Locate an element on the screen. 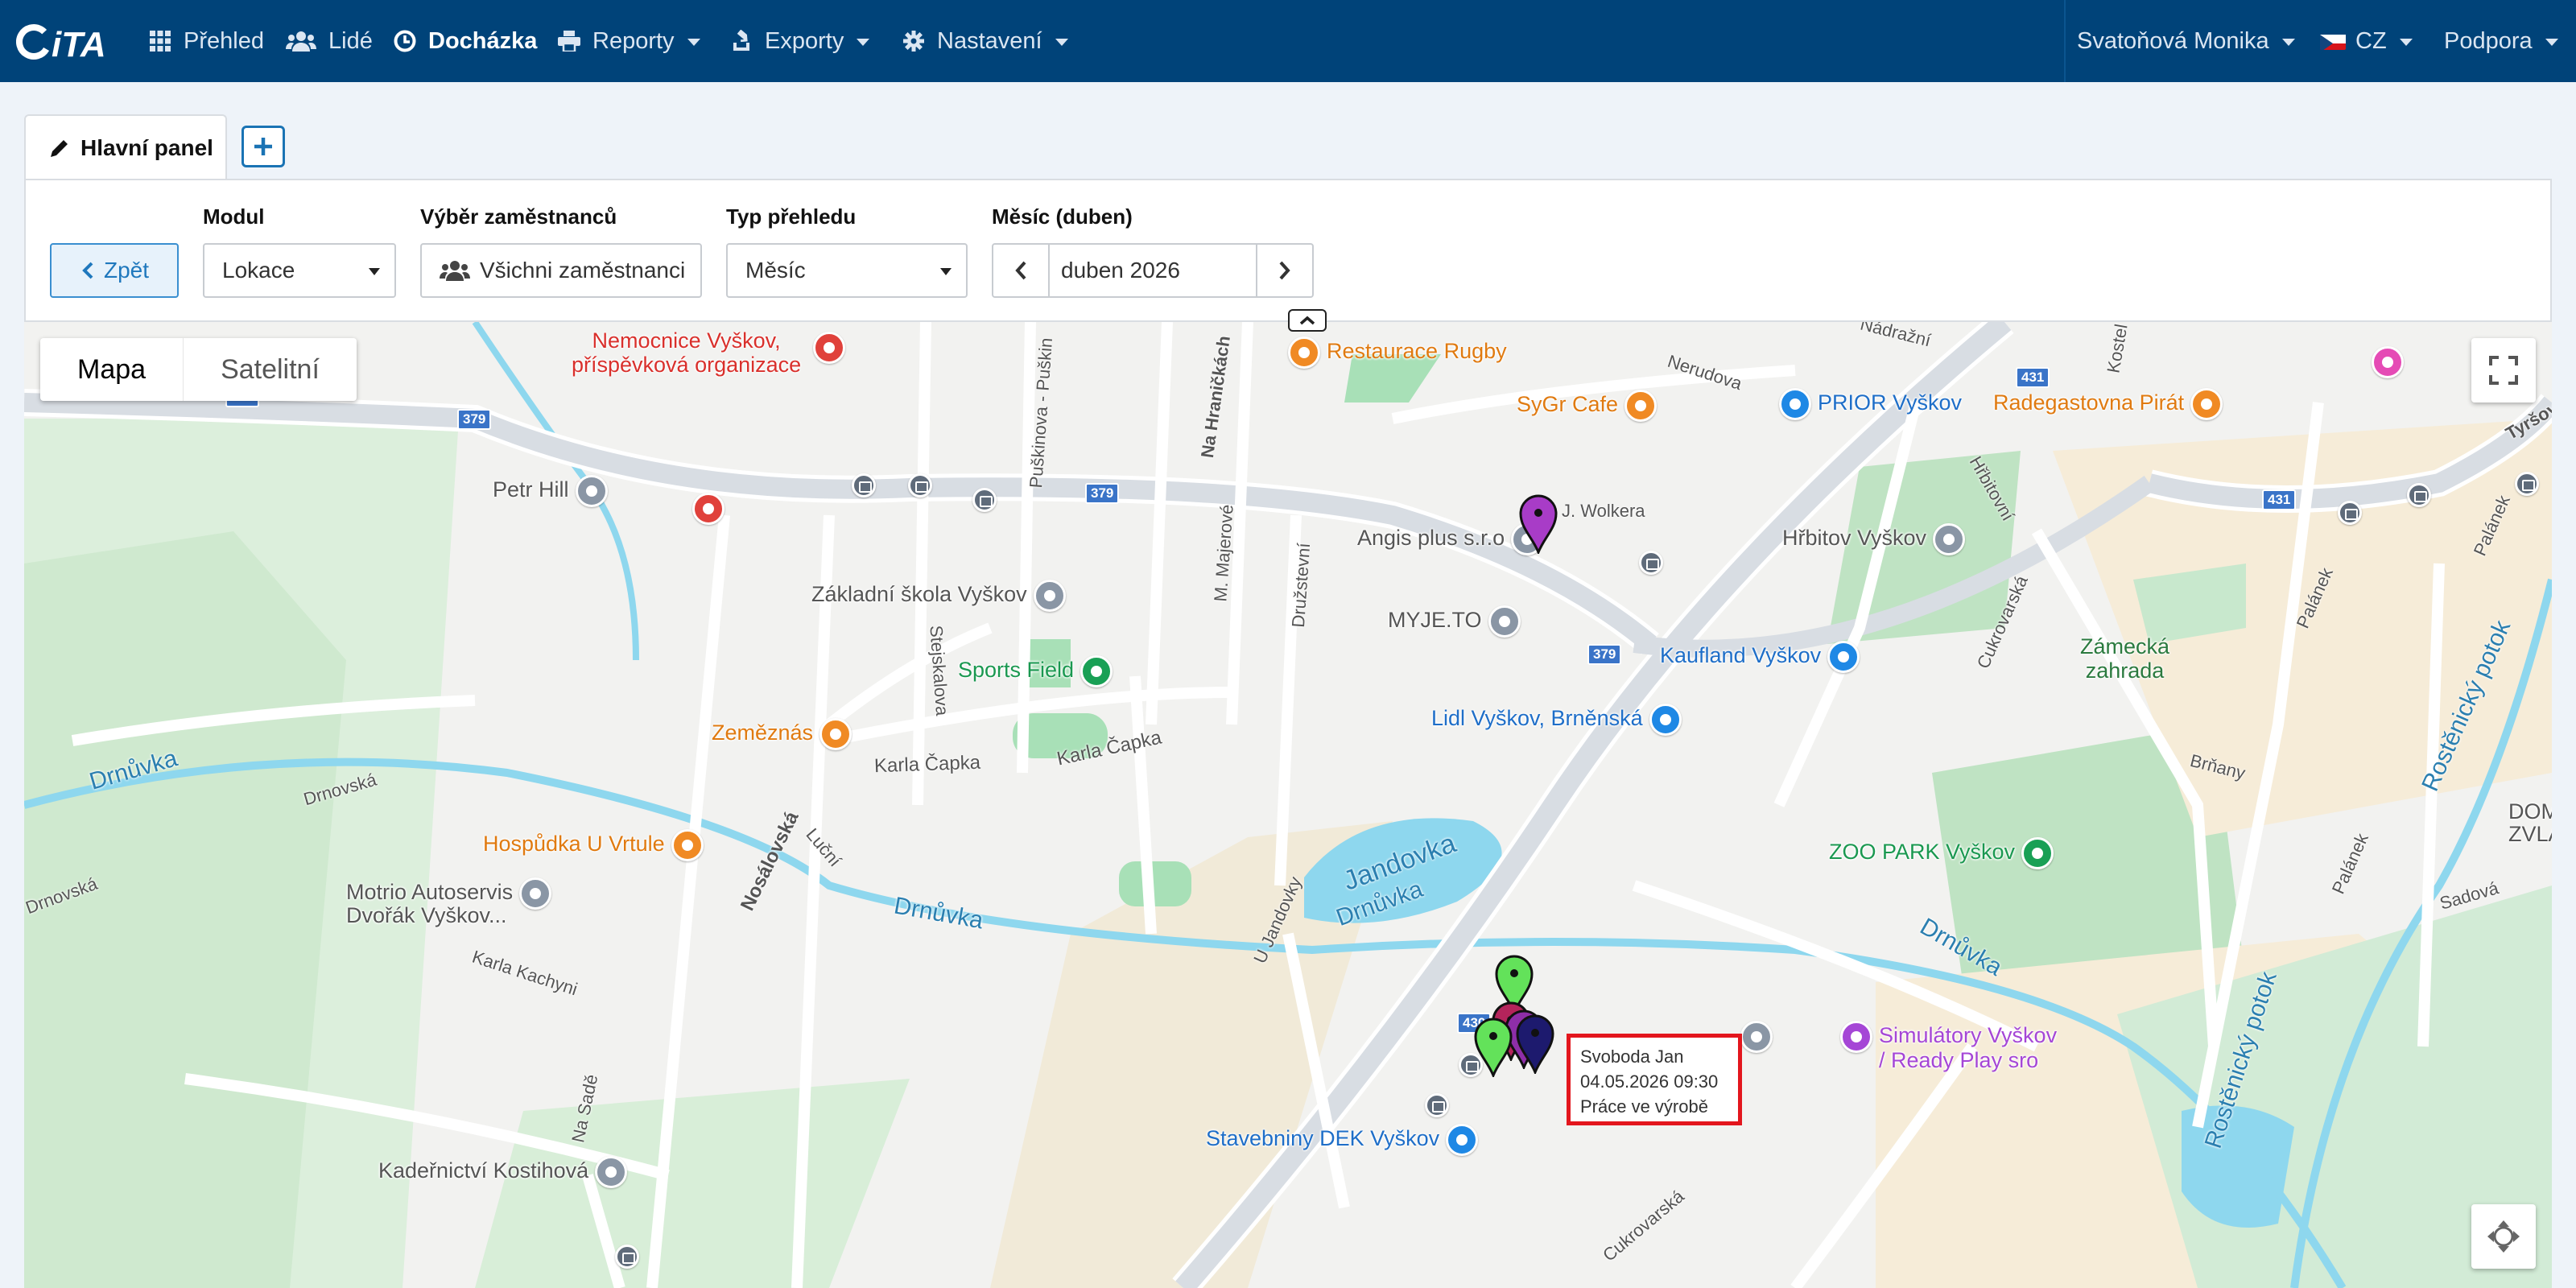 The image size is (2576, 1288). view-type-select: Měsíc is located at coordinates (847, 270).